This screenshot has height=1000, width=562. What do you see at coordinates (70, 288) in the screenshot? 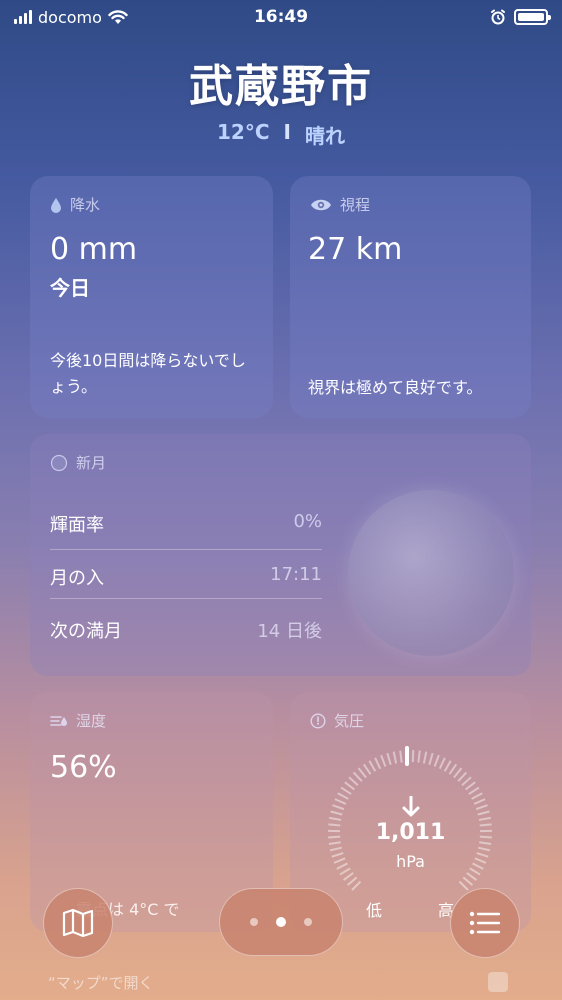
I see `precipitation-period: 今日` at bounding box center [70, 288].